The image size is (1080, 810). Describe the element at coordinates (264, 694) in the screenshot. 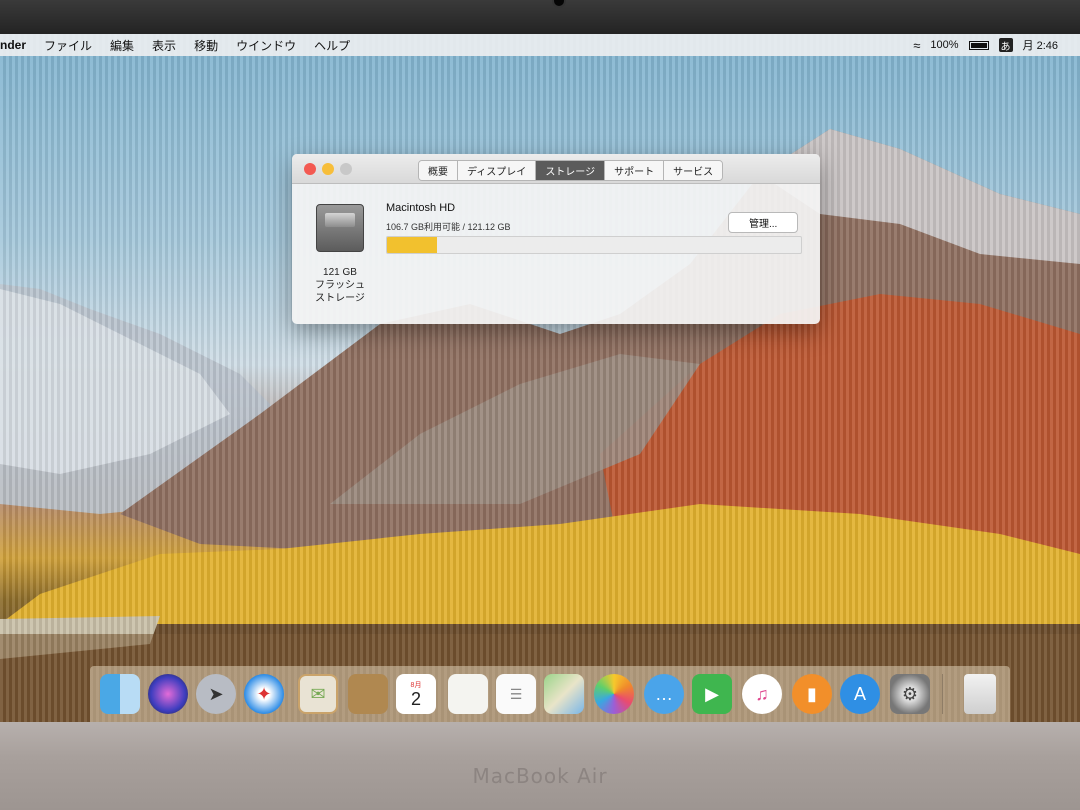

I see `safari-icon: ✦` at that location.